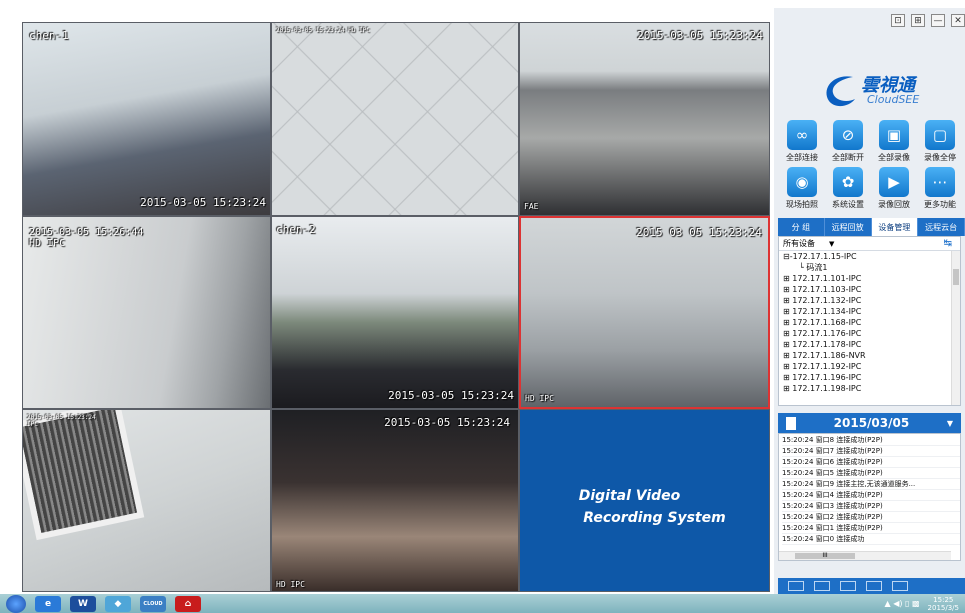 This screenshot has width=965, height=613. Describe the element at coordinates (822, 586) in the screenshot. I see `layout-4-icon` at that location.